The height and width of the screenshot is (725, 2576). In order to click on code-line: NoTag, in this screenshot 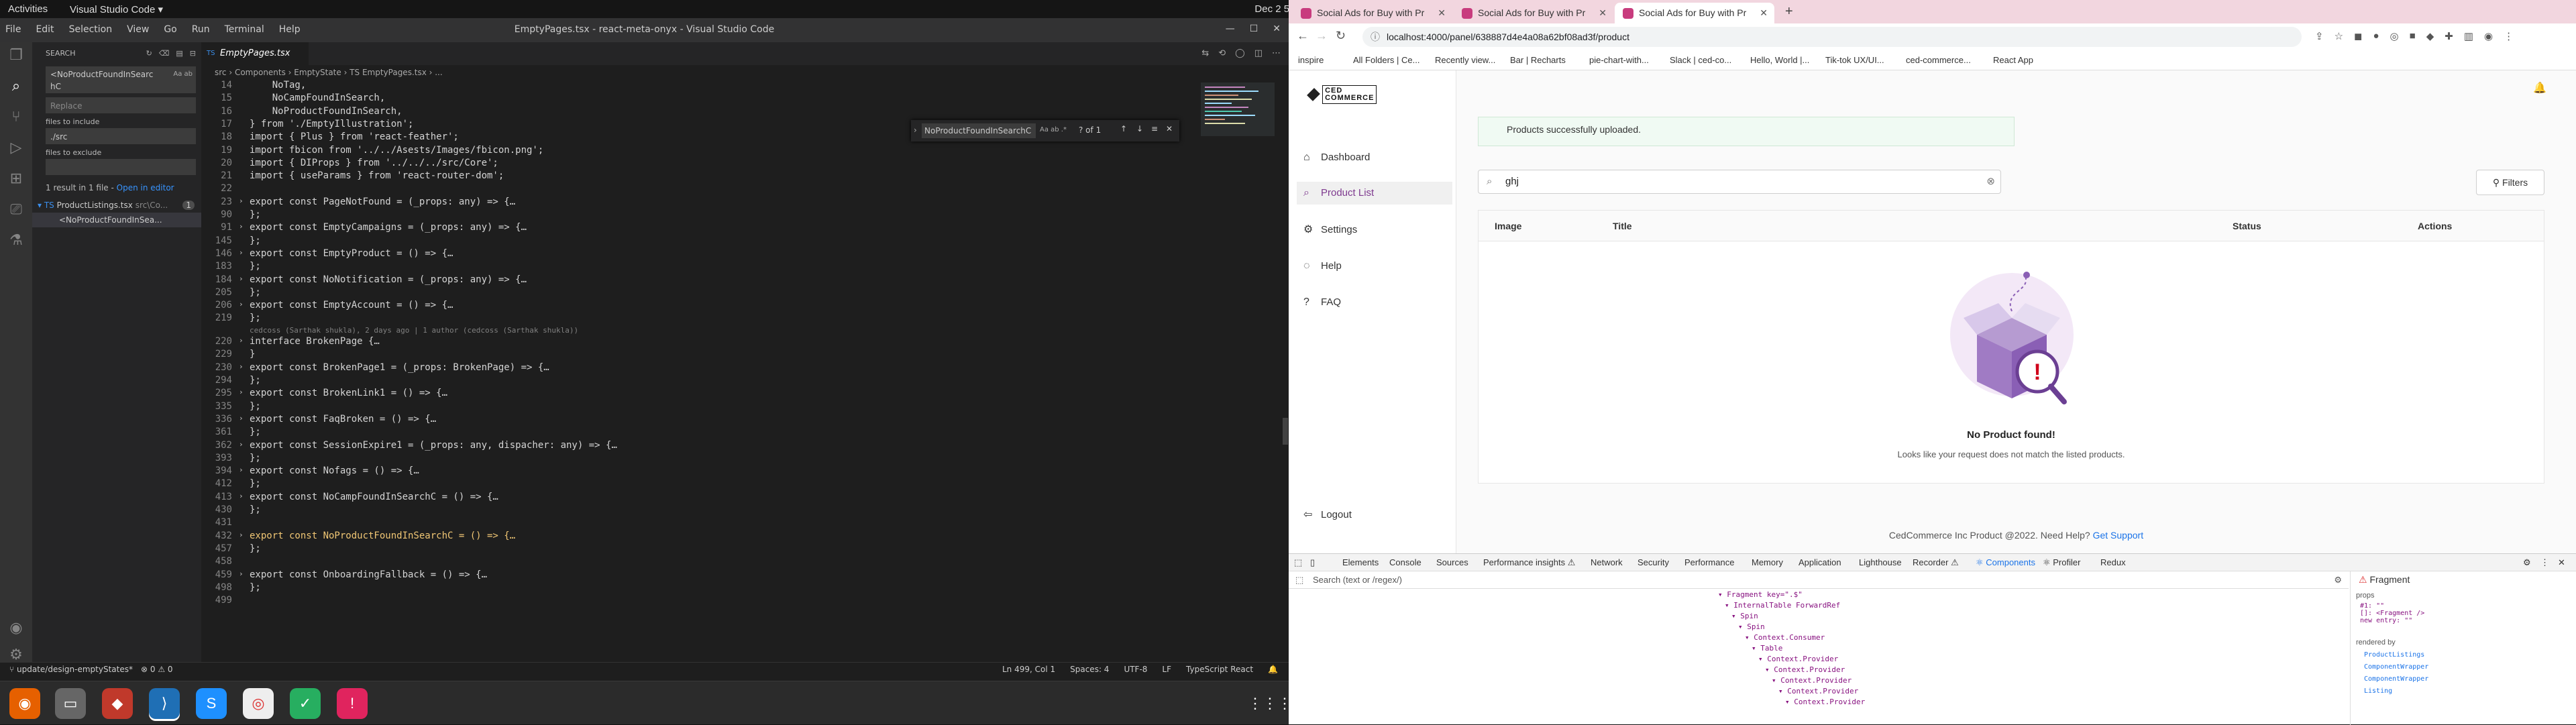, I will do `click(278, 85)`.